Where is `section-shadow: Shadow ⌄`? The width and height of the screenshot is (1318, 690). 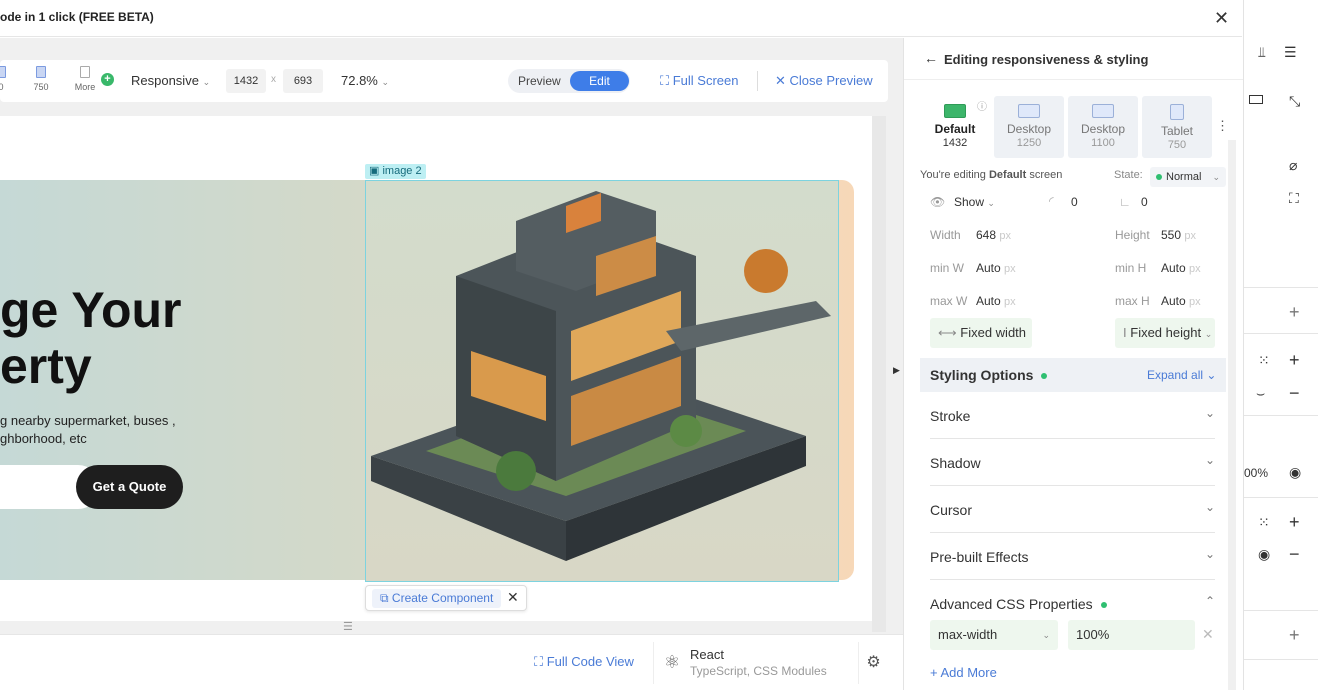 section-shadow: Shadow ⌄ is located at coordinates (1072, 462).